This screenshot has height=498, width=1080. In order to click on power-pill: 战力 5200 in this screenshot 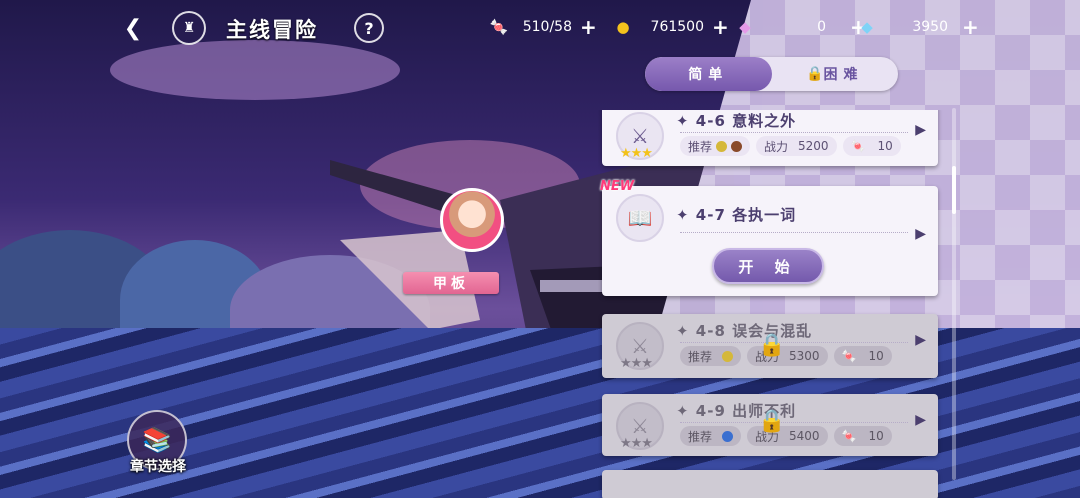, I will do `click(796, 146)`.